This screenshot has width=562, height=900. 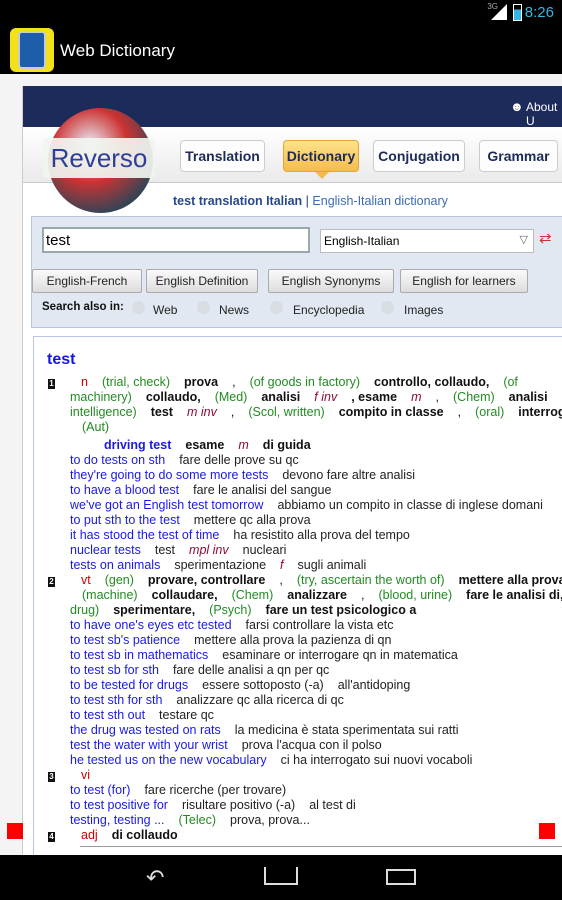 What do you see at coordinates (101, 397) in the screenshot?
I see `context-label: machinery)` at bounding box center [101, 397].